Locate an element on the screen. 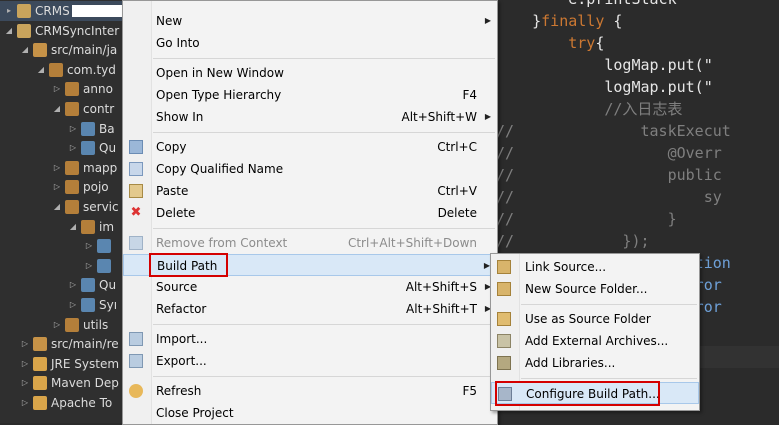 The width and height of the screenshot is (779, 425). menu-item-label: Use as Source Folder is located at coordinates (588, 319).